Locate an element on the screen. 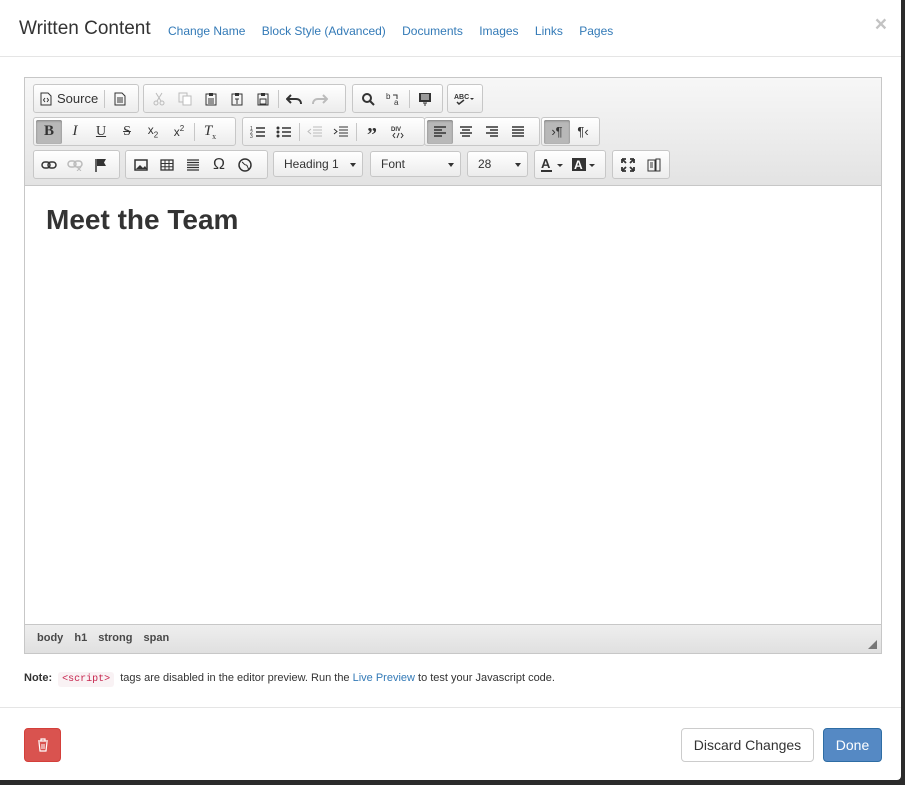 This screenshot has width=905, height=785. strikethrough-button: S is located at coordinates (127, 132).